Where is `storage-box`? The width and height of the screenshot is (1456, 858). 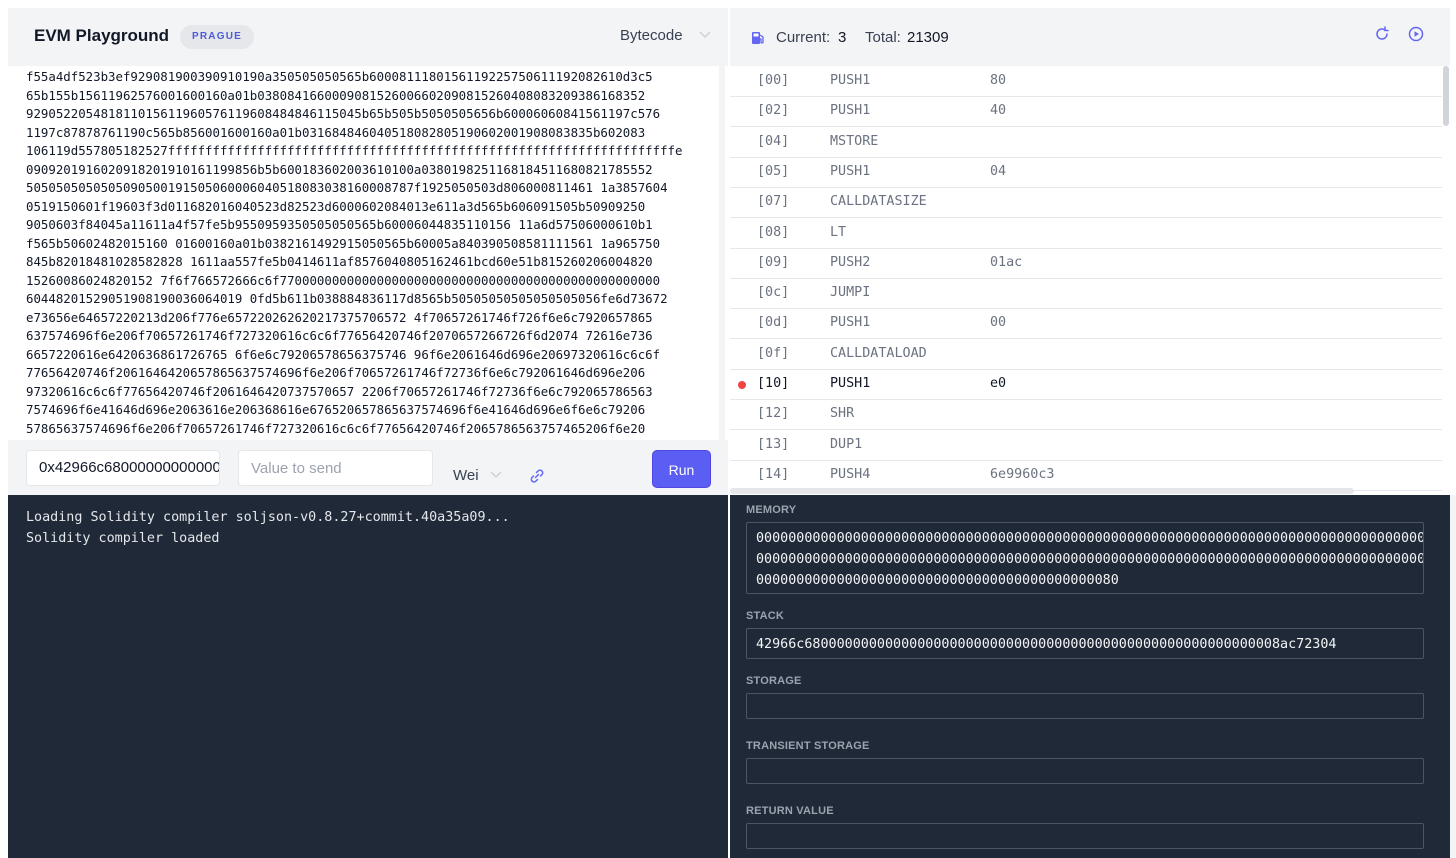
storage-box is located at coordinates (1085, 706).